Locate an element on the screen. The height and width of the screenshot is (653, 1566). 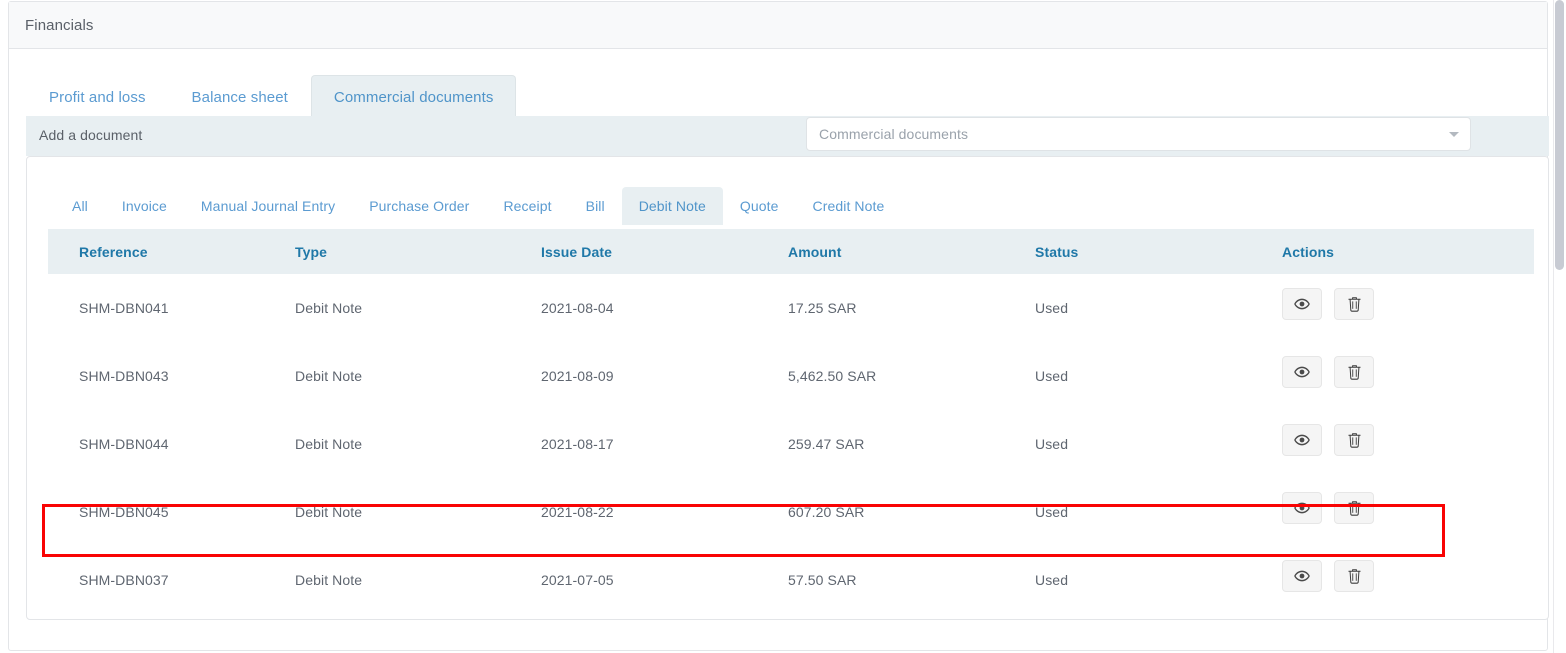
column-header-actions: Actions is located at coordinates (1308, 252).